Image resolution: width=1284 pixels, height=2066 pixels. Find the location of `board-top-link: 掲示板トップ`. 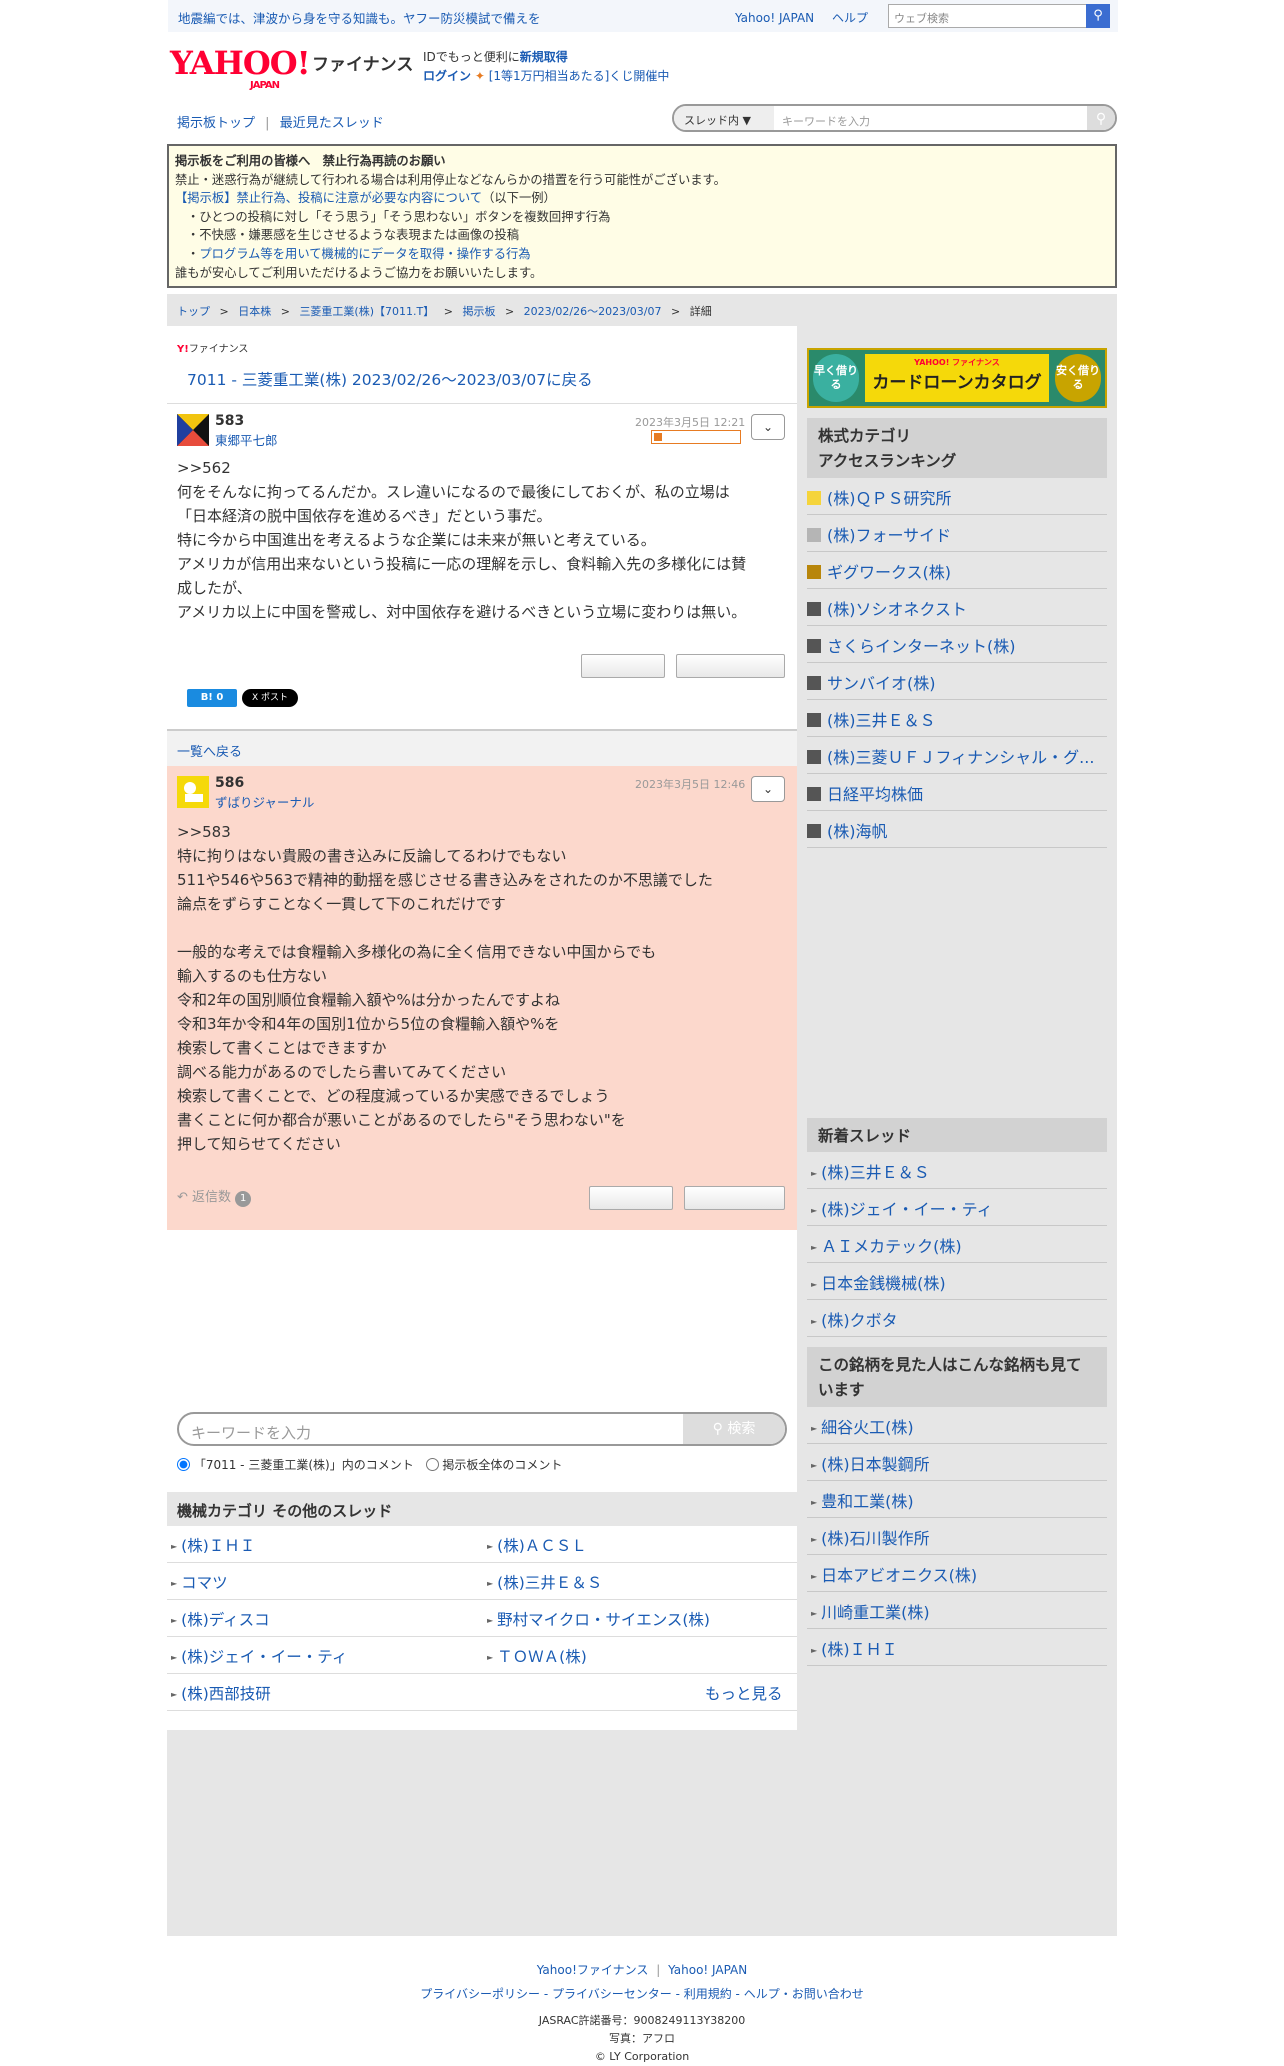

board-top-link: 掲示板トップ is located at coordinates (216, 123).